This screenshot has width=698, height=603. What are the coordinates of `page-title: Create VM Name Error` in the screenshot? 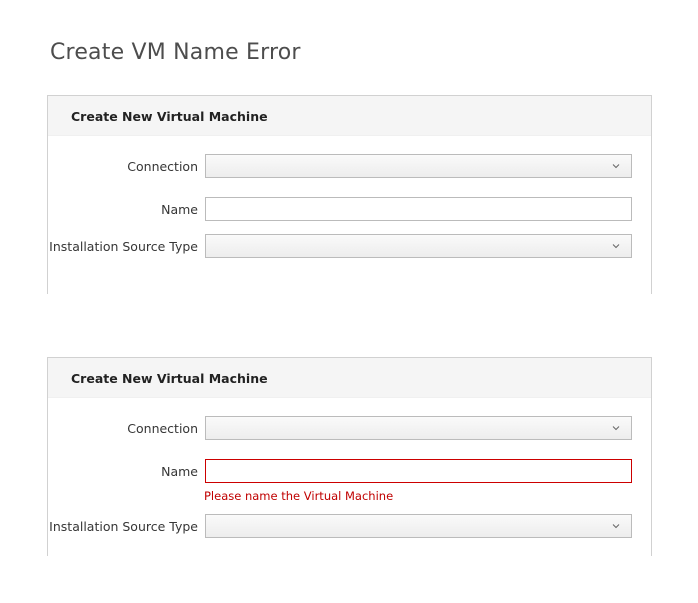 It's located at (175, 52).